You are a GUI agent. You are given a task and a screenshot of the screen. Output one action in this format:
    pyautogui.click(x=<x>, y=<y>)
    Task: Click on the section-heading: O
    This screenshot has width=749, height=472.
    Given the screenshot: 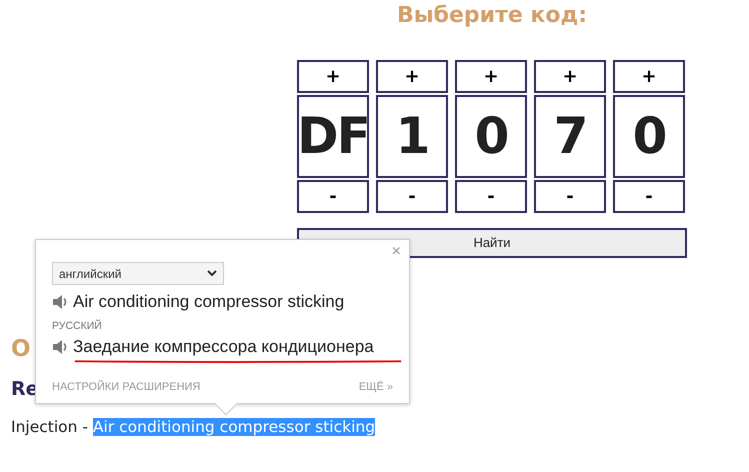 What is the action you would take?
    pyautogui.click(x=21, y=350)
    